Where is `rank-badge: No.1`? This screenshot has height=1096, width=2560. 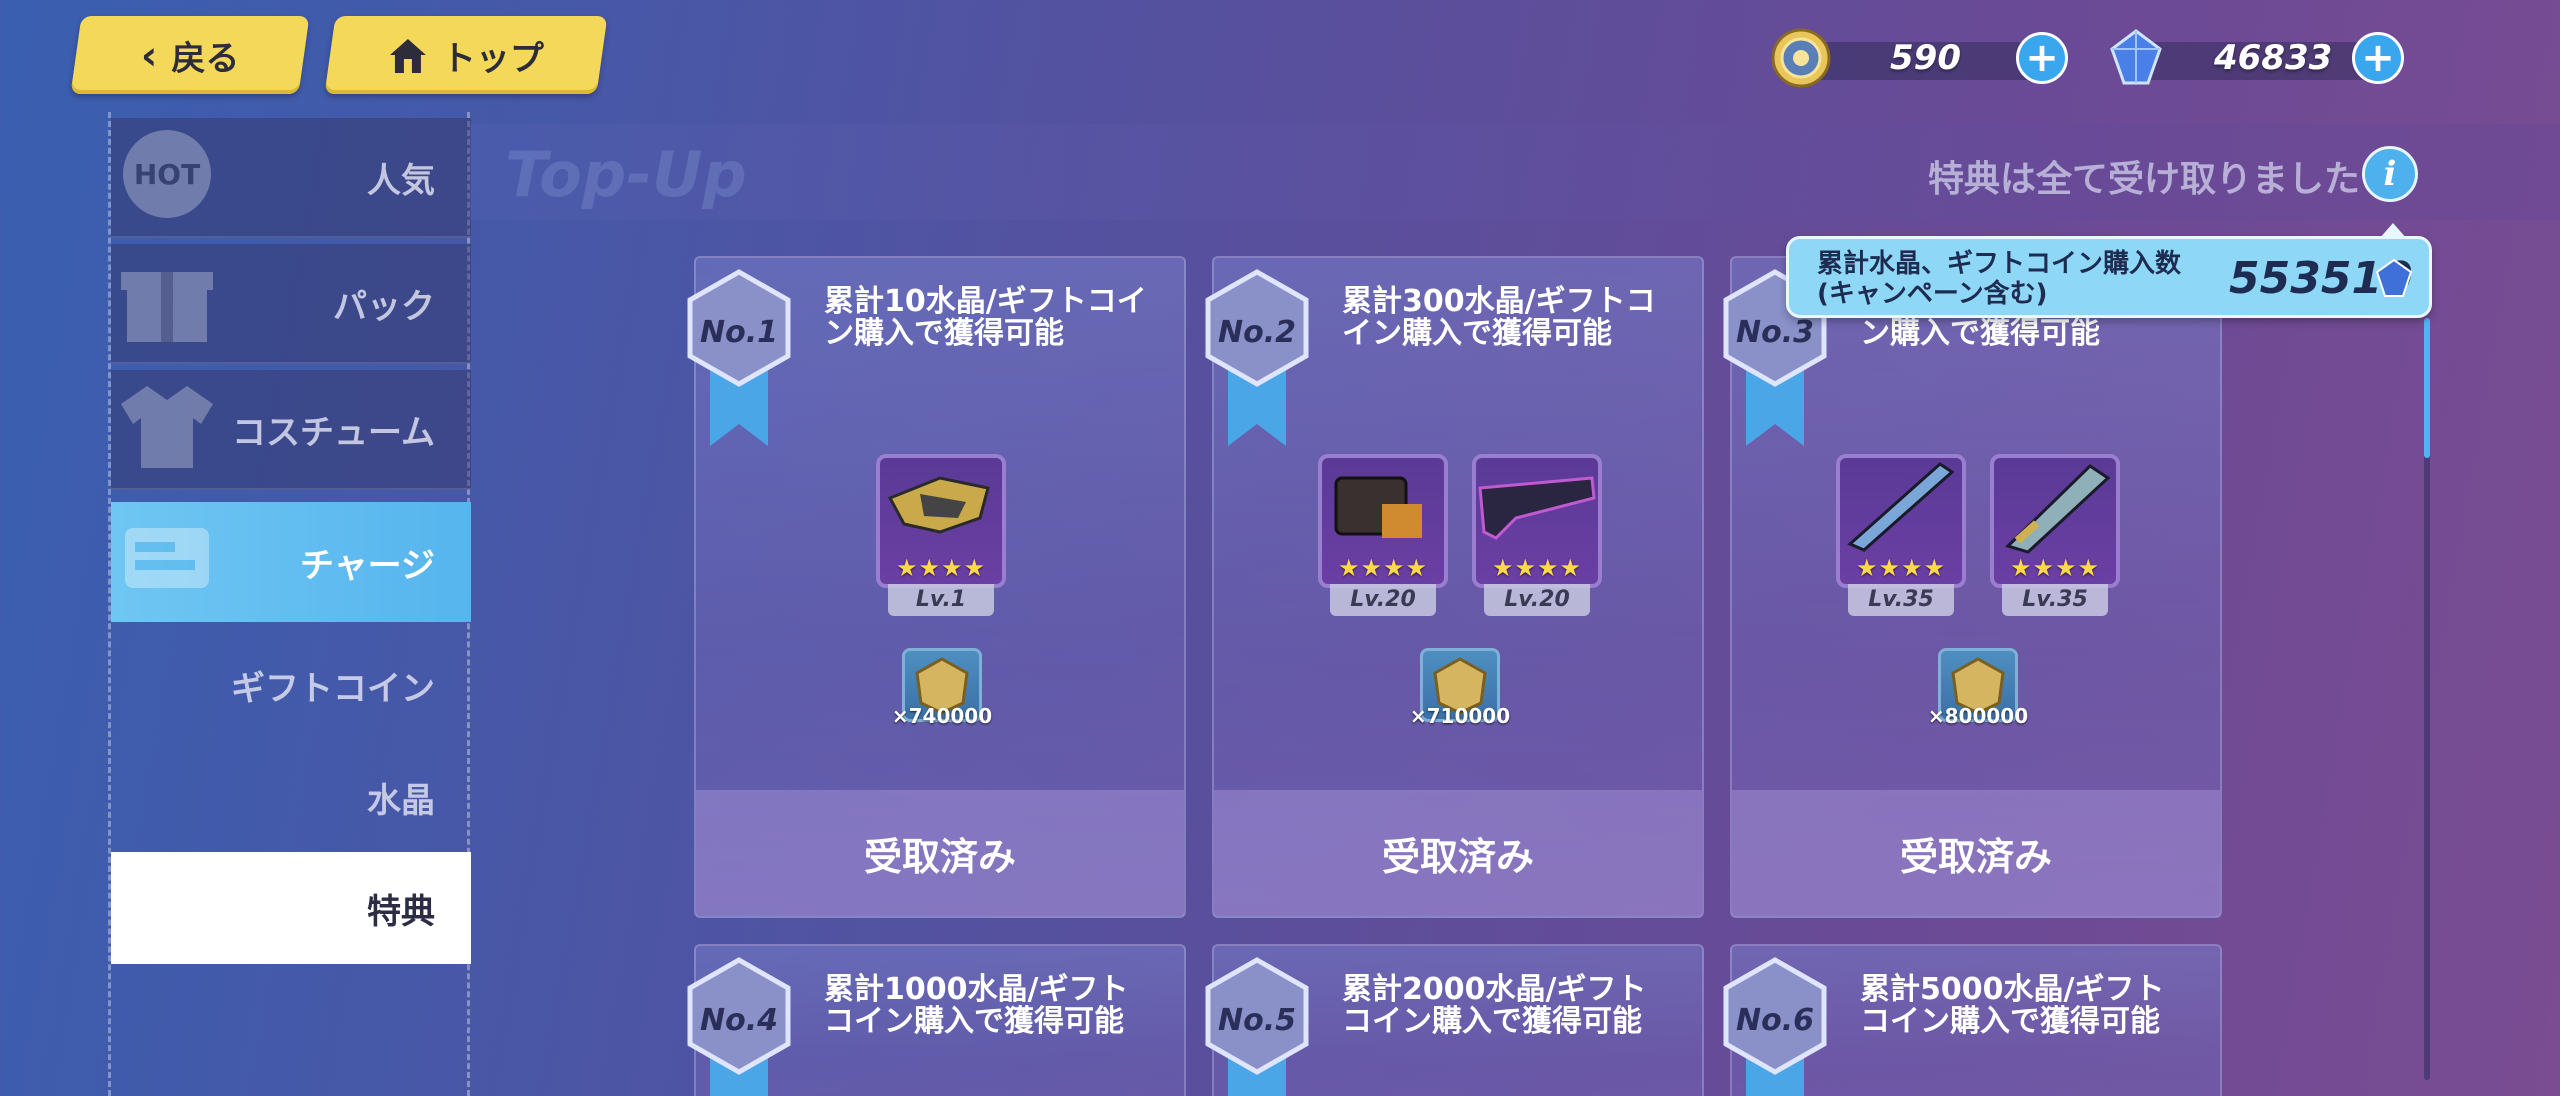 rank-badge: No.1 is located at coordinates (739, 357).